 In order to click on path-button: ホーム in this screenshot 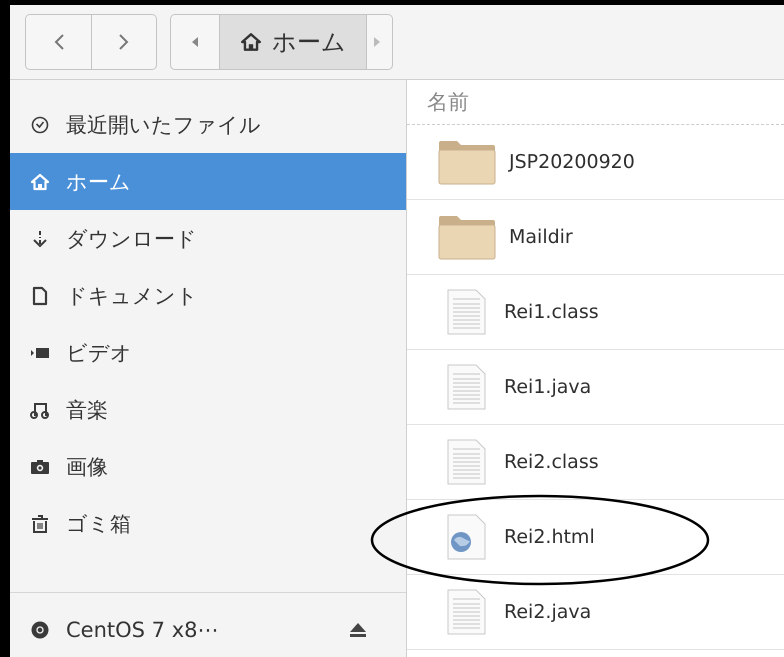, I will do `click(292, 42)`.